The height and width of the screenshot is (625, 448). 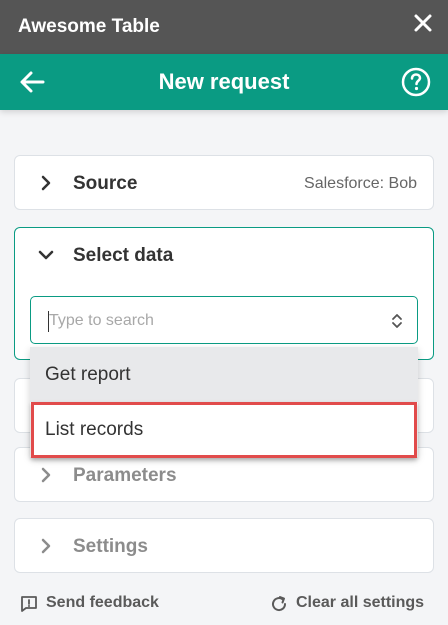 I want to click on highlight-box, so click(x=224, y=430).